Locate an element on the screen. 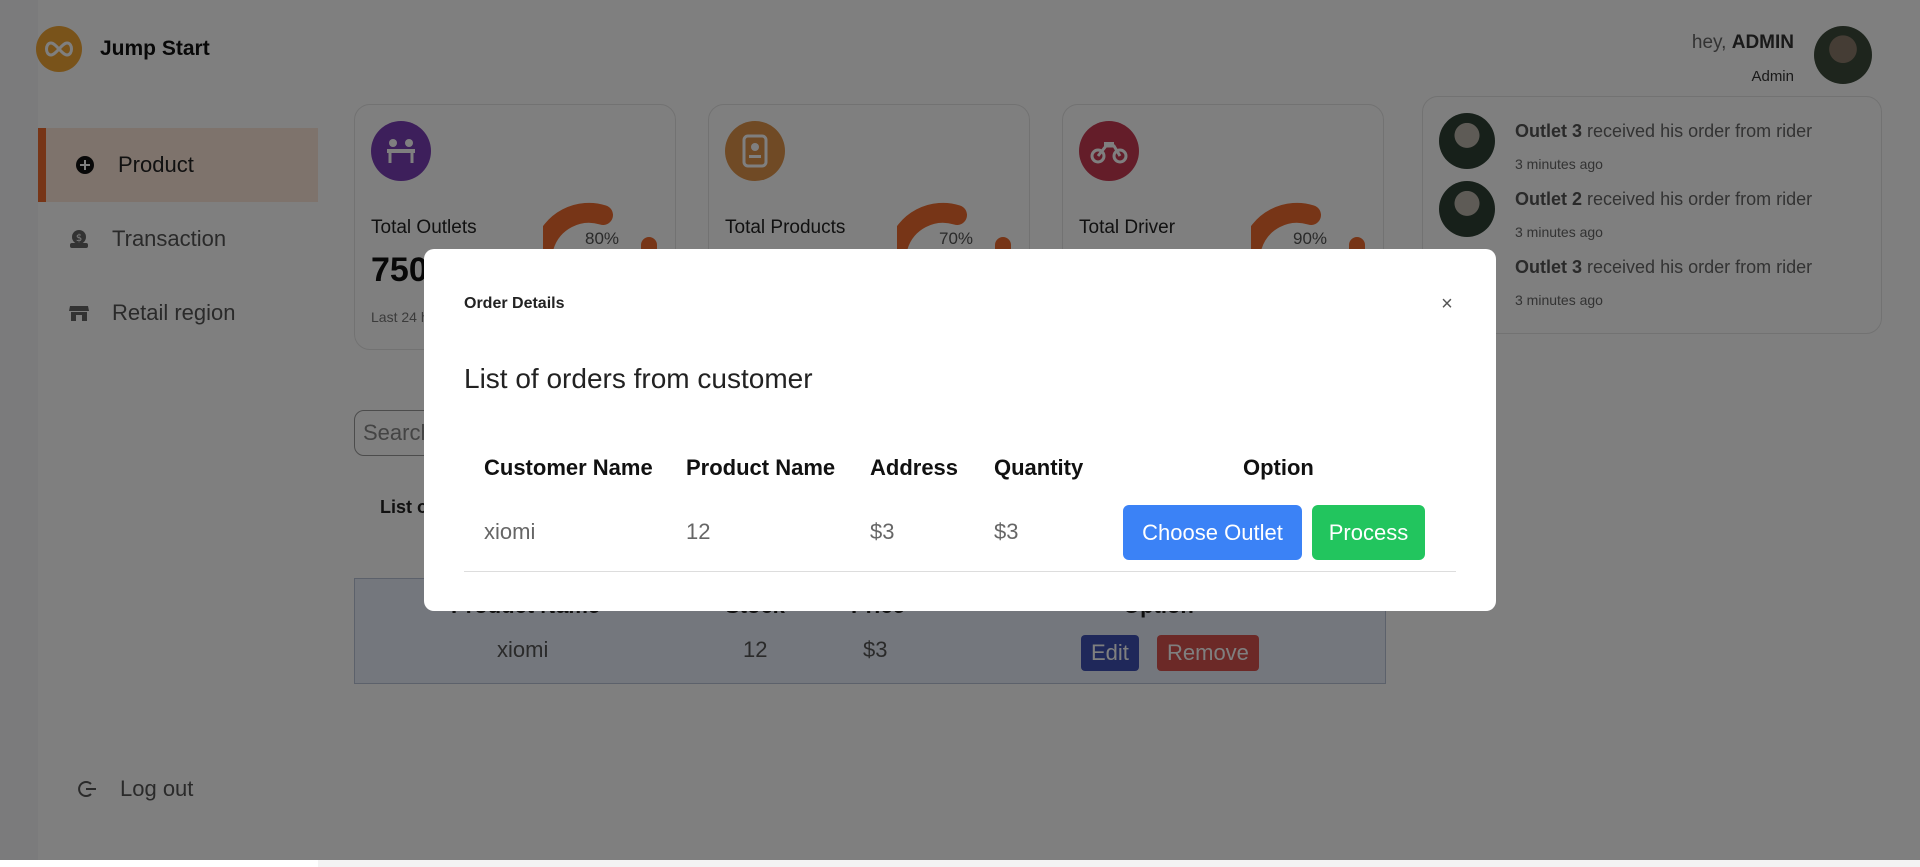  close-icon: × is located at coordinates (1447, 304).